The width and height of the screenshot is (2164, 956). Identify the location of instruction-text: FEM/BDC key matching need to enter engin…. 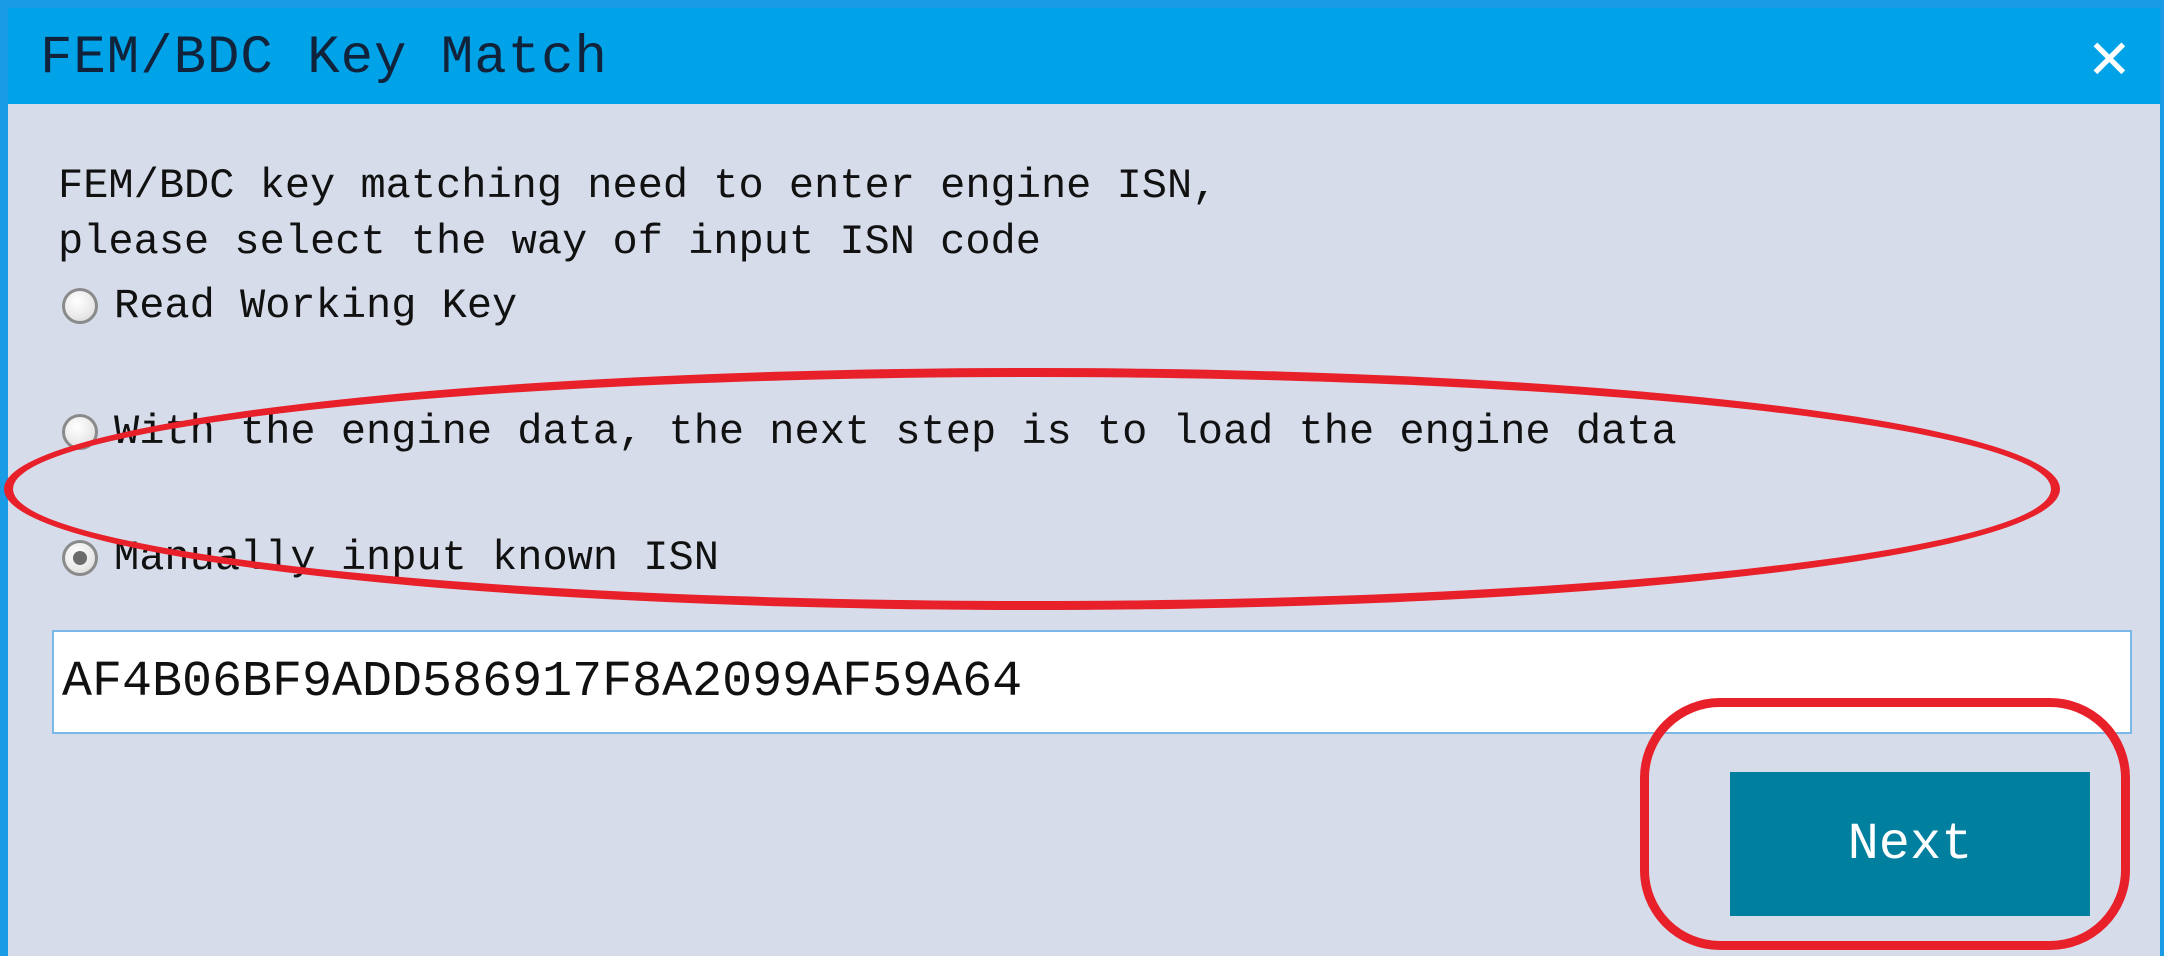
(637, 214).